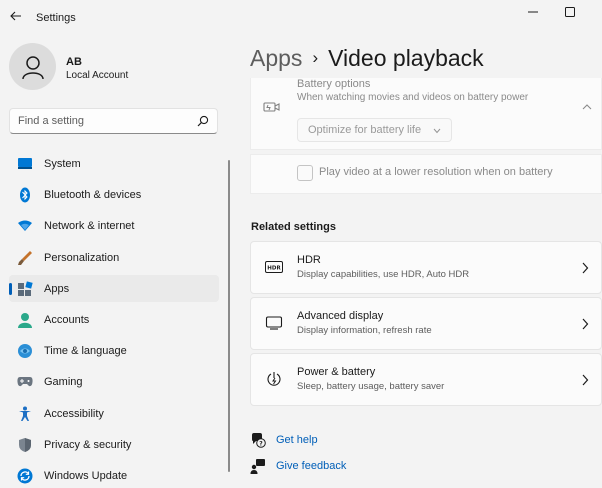  What do you see at coordinates (276, 58) in the screenshot?
I see `breadcrumb-parent: Apps` at bounding box center [276, 58].